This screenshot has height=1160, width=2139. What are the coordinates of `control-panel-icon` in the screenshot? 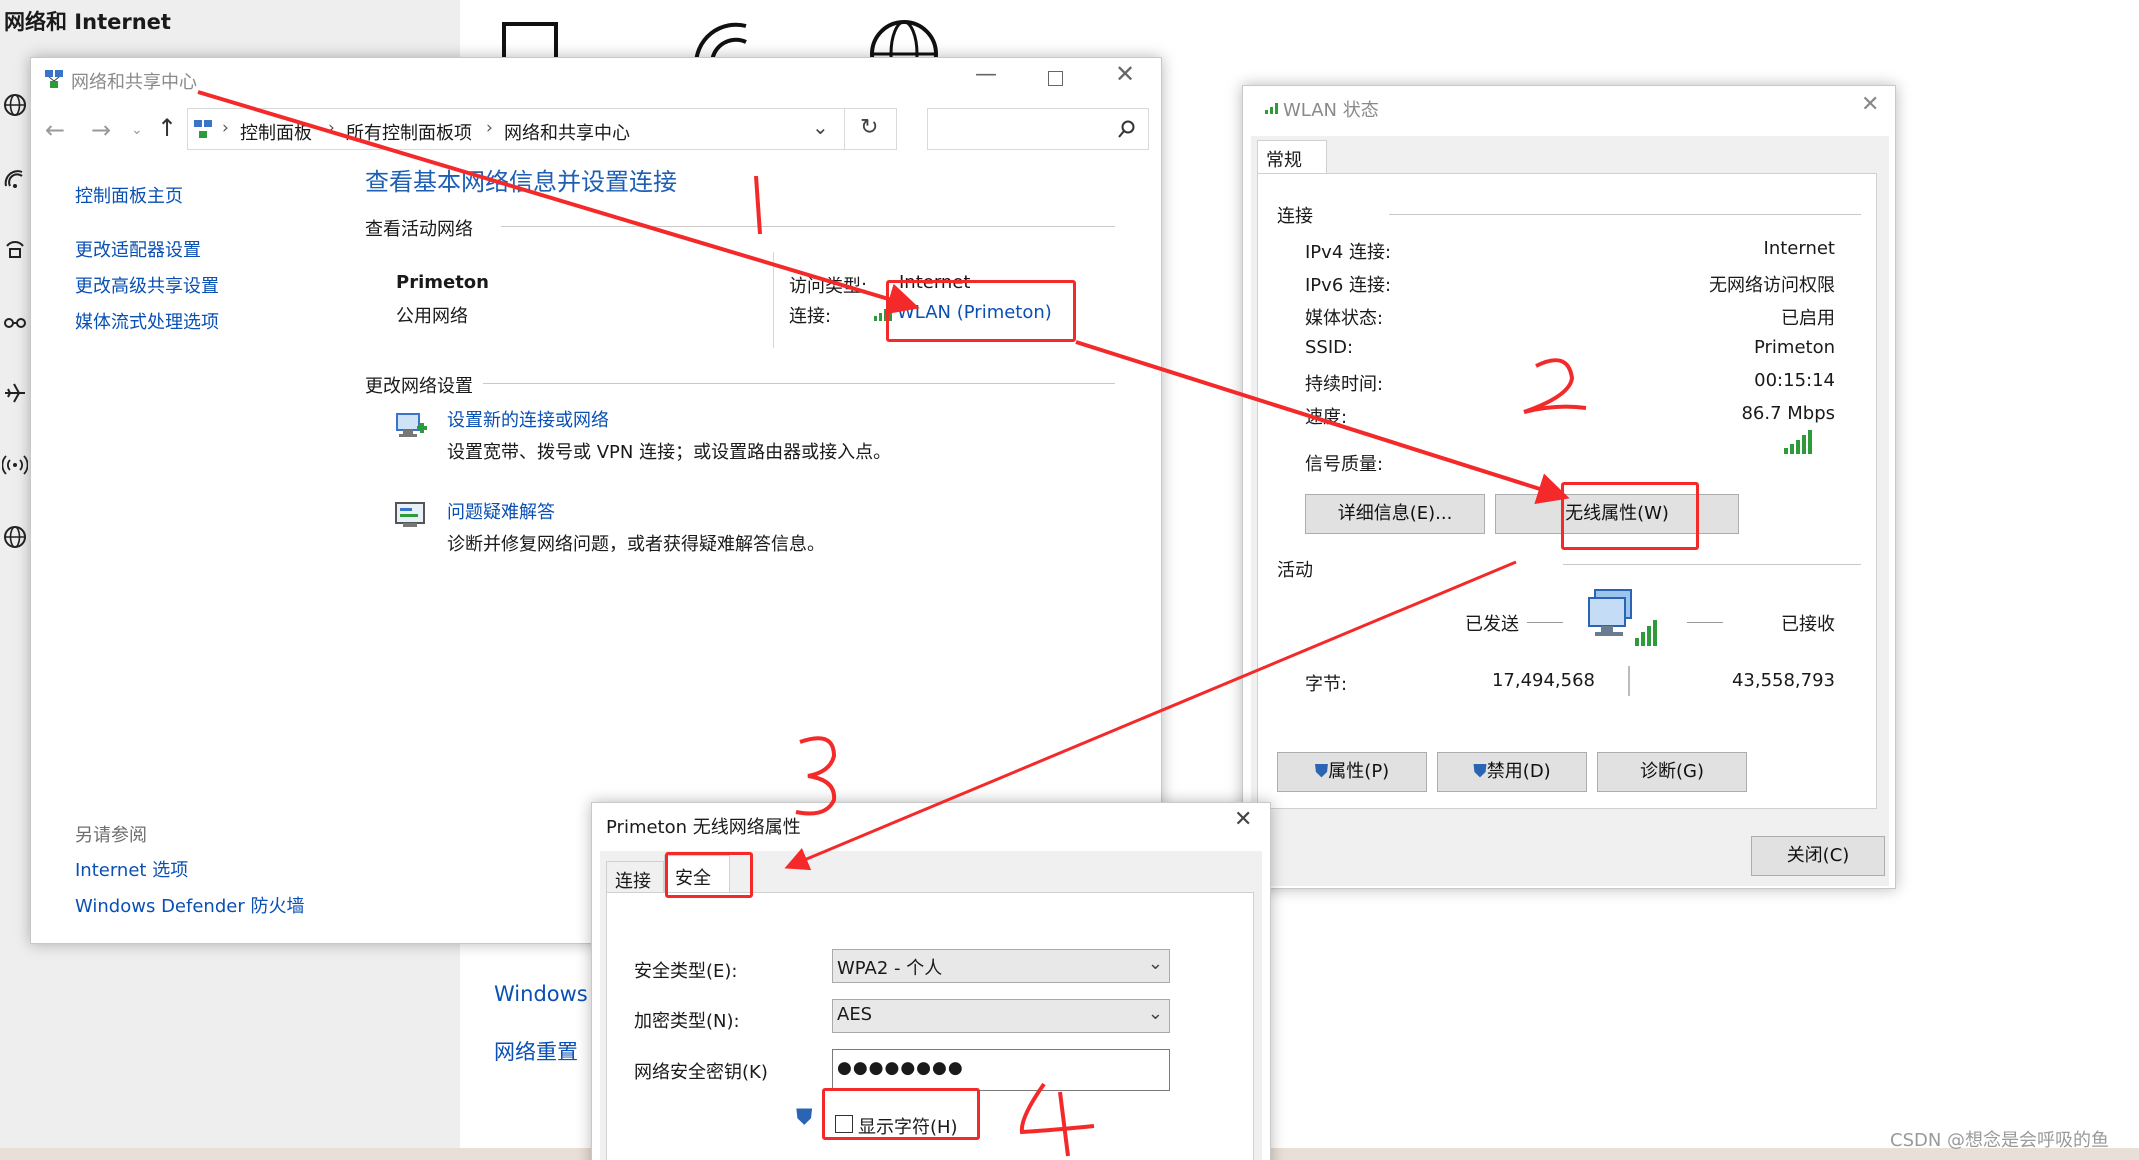 It's located at (203, 129).